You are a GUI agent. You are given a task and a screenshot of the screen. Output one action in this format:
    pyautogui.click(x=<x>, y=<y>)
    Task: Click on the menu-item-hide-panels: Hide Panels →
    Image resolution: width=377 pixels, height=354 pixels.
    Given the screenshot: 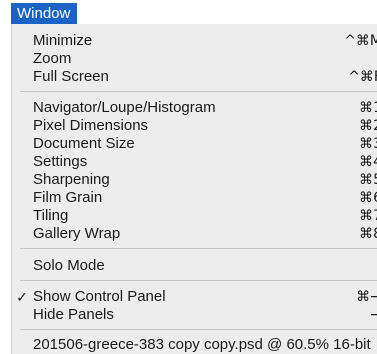 What is the action you would take?
    pyautogui.click(x=194, y=315)
    